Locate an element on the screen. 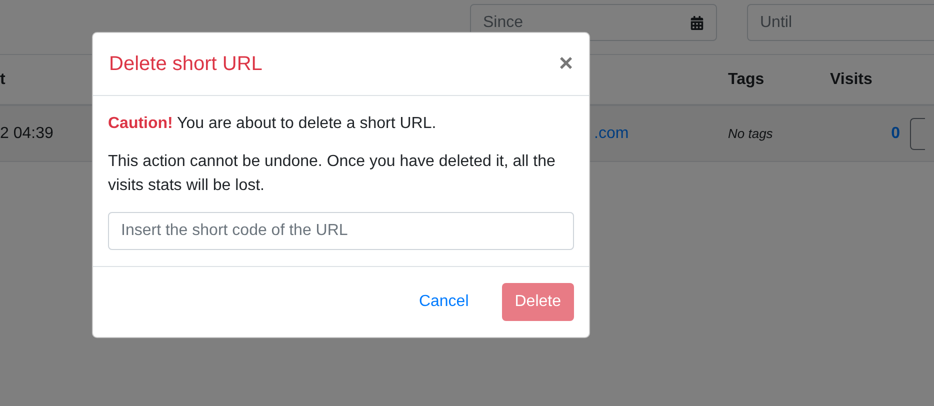 This screenshot has height=406, width=934. close-button: × is located at coordinates (565, 64).